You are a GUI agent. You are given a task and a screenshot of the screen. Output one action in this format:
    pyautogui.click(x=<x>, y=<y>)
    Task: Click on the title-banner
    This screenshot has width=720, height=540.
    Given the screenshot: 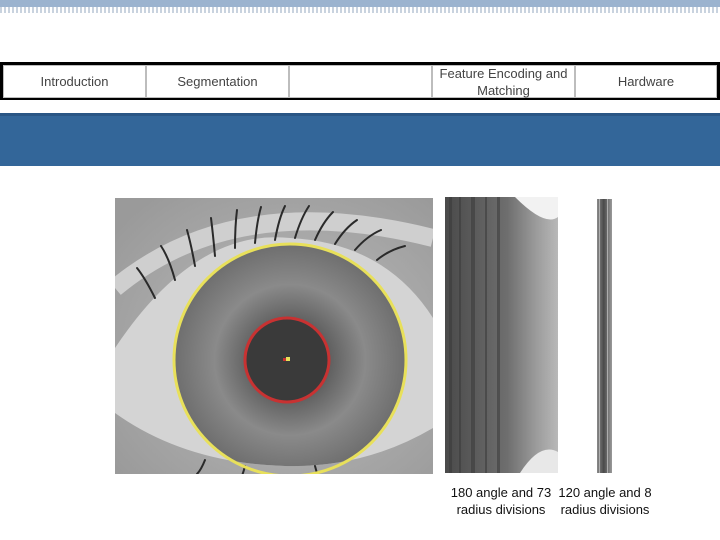 What is the action you would take?
    pyautogui.click(x=360, y=139)
    